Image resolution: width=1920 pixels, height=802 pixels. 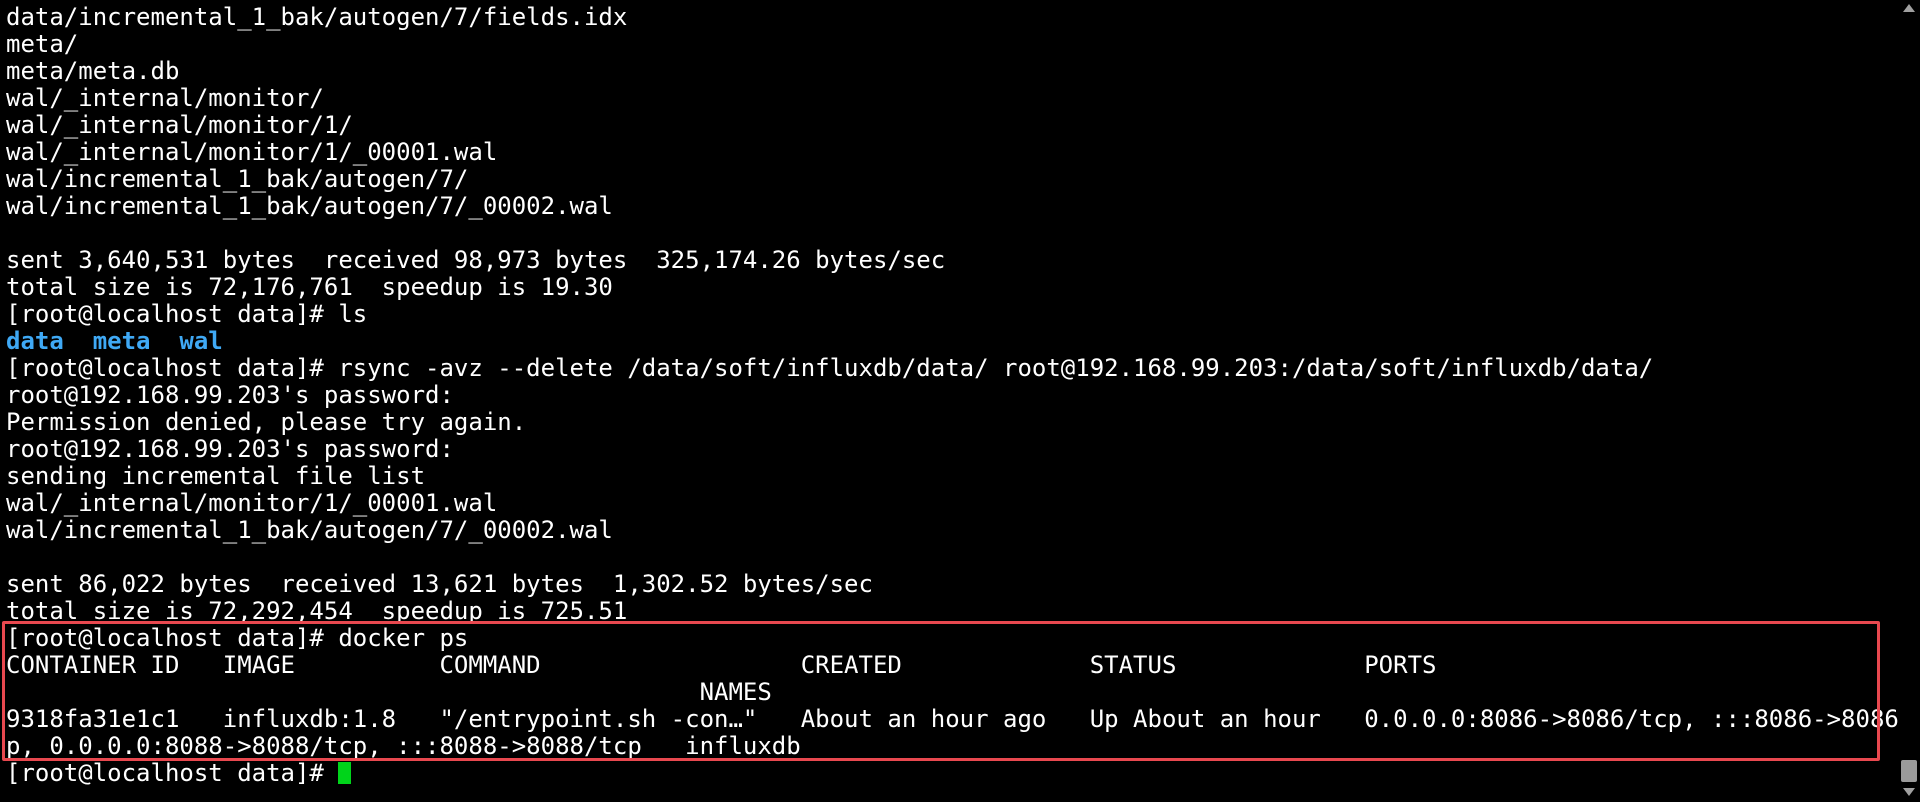 What do you see at coordinates (345, 773) in the screenshot?
I see `cursor` at bounding box center [345, 773].